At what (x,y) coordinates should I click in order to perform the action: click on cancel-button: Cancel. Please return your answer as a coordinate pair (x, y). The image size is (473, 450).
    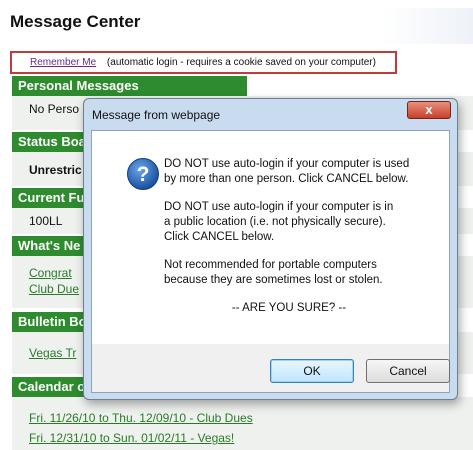
    Looking at the image, I should click on (408, 371).